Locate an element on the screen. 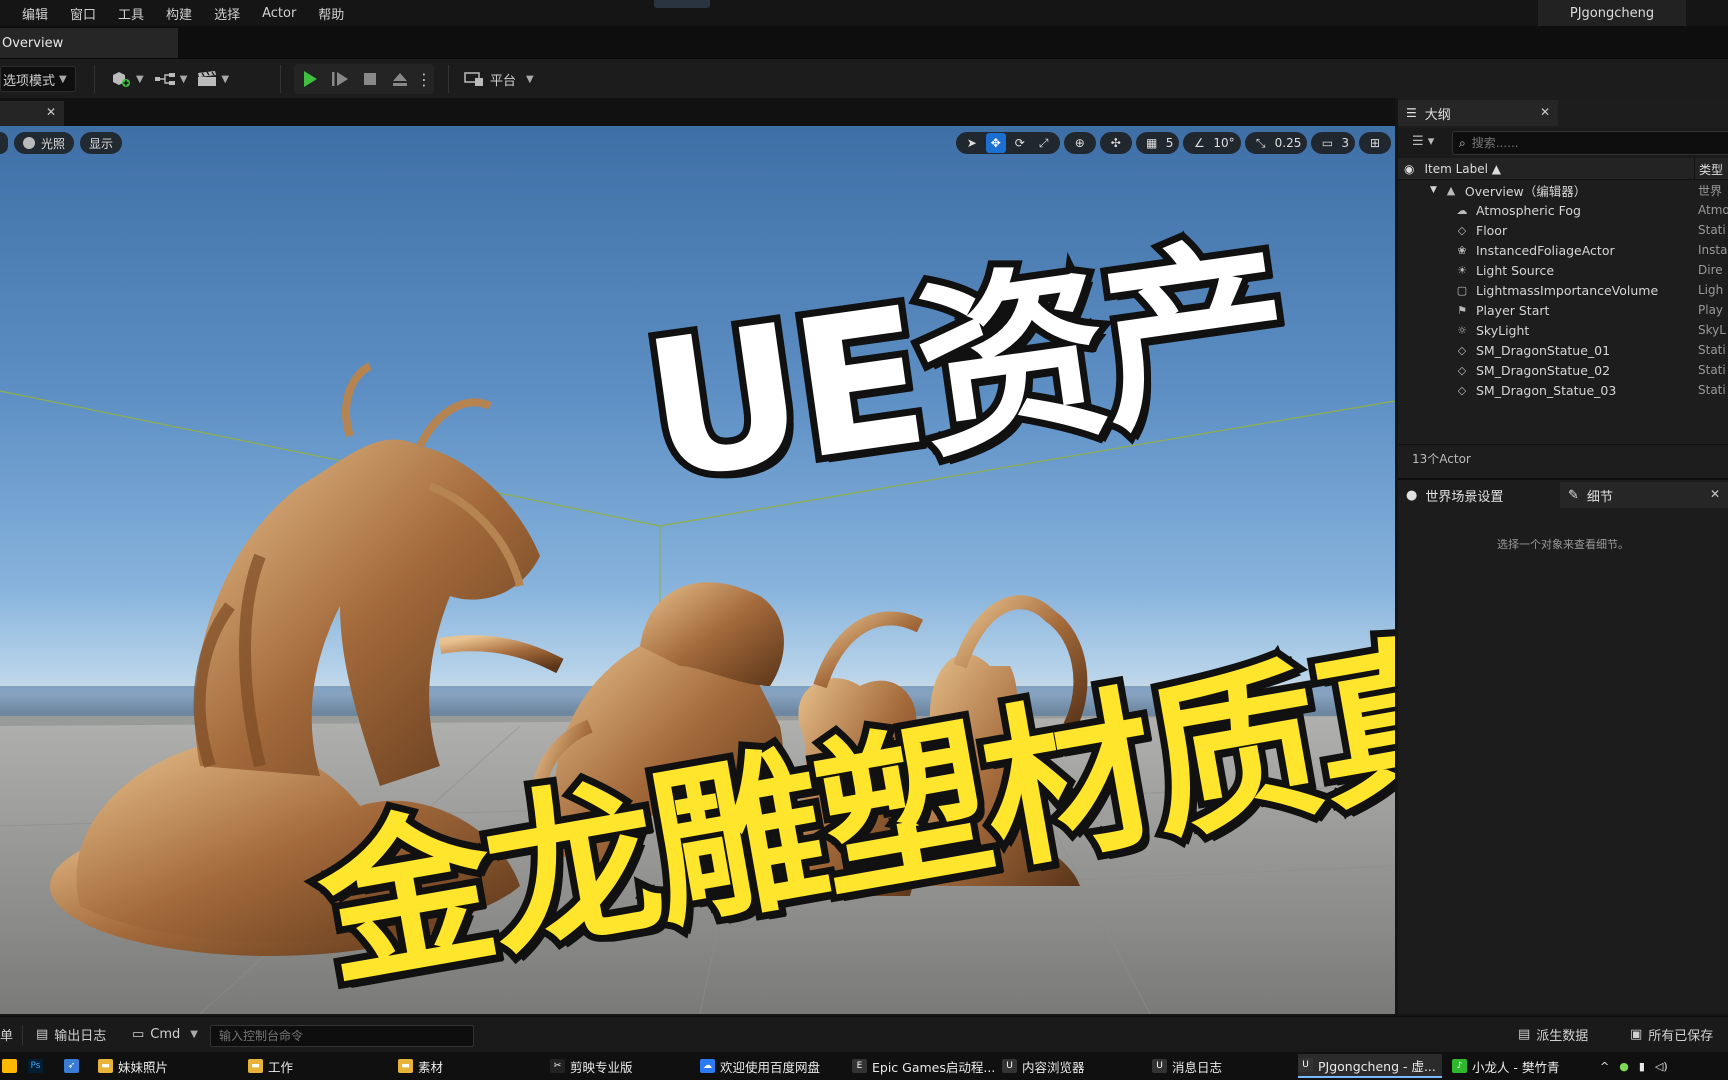 The height and width of the screenshot is (1080, 1728). outliner-search: ⌕ is located at coordinates (1590, 143).